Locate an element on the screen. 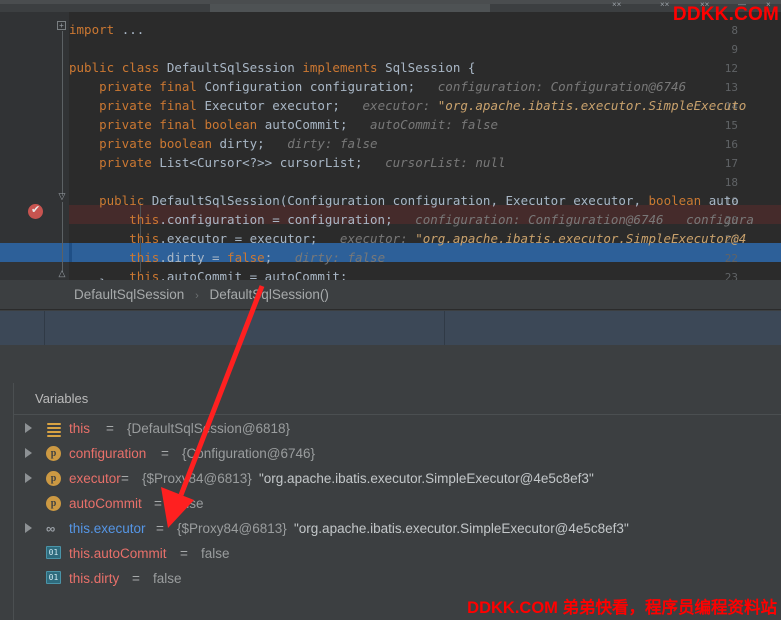 The image size is (781, 620). variable-value: {$Proxy84@6813} is located at coordinates (197, 478).